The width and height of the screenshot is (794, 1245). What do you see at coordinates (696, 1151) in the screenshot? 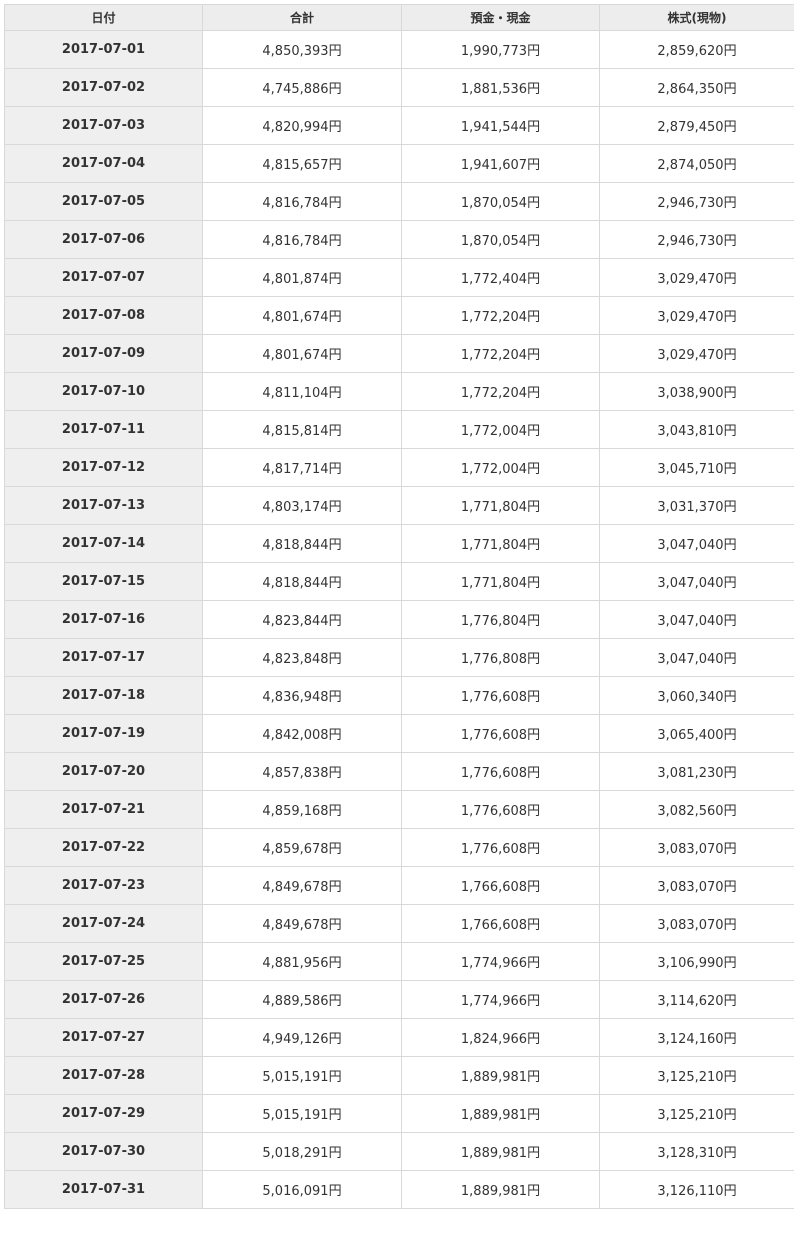
I see `row-stocks-spot-cell: 3,128,310円` at bounding box center [696, 1151].